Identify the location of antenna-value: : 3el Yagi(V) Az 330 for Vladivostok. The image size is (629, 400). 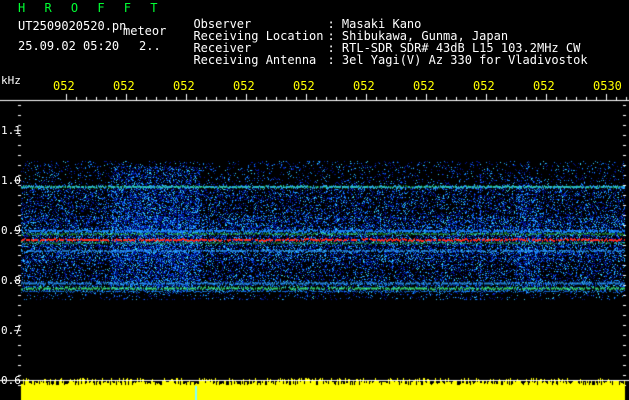
(457, 60).